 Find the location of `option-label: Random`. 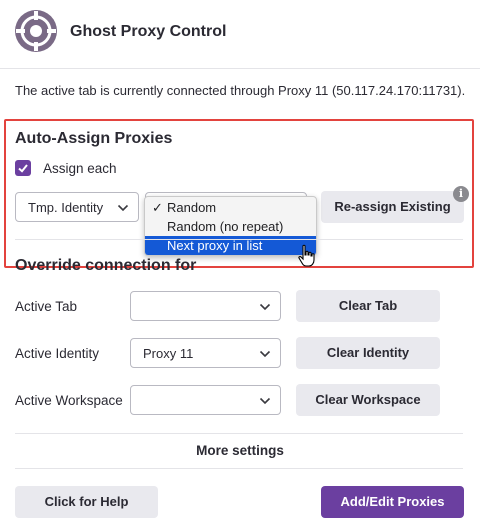

option-label: Random is located at coordinates (192, 207).